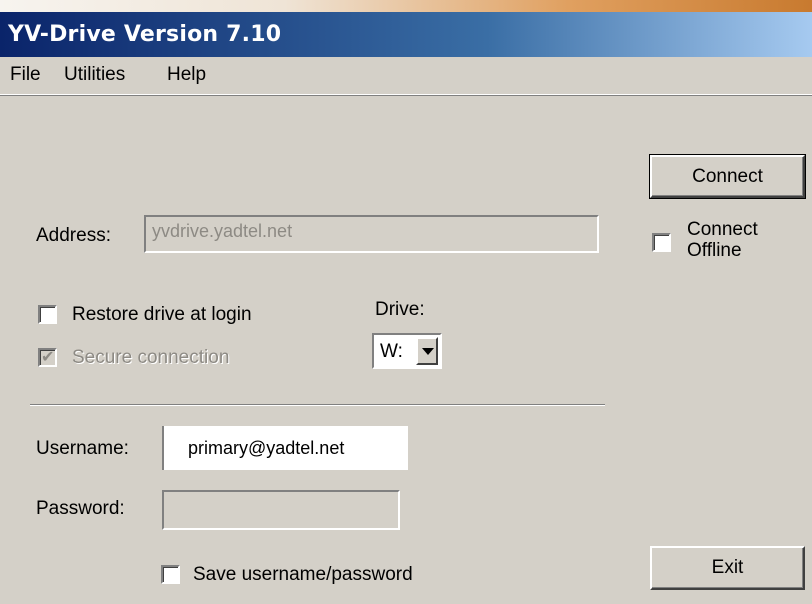 This screenshot has height=604, width=812. Describe the element at coordinates (82, 448) in the screenshot. I see `username-label: Username:` at that location.